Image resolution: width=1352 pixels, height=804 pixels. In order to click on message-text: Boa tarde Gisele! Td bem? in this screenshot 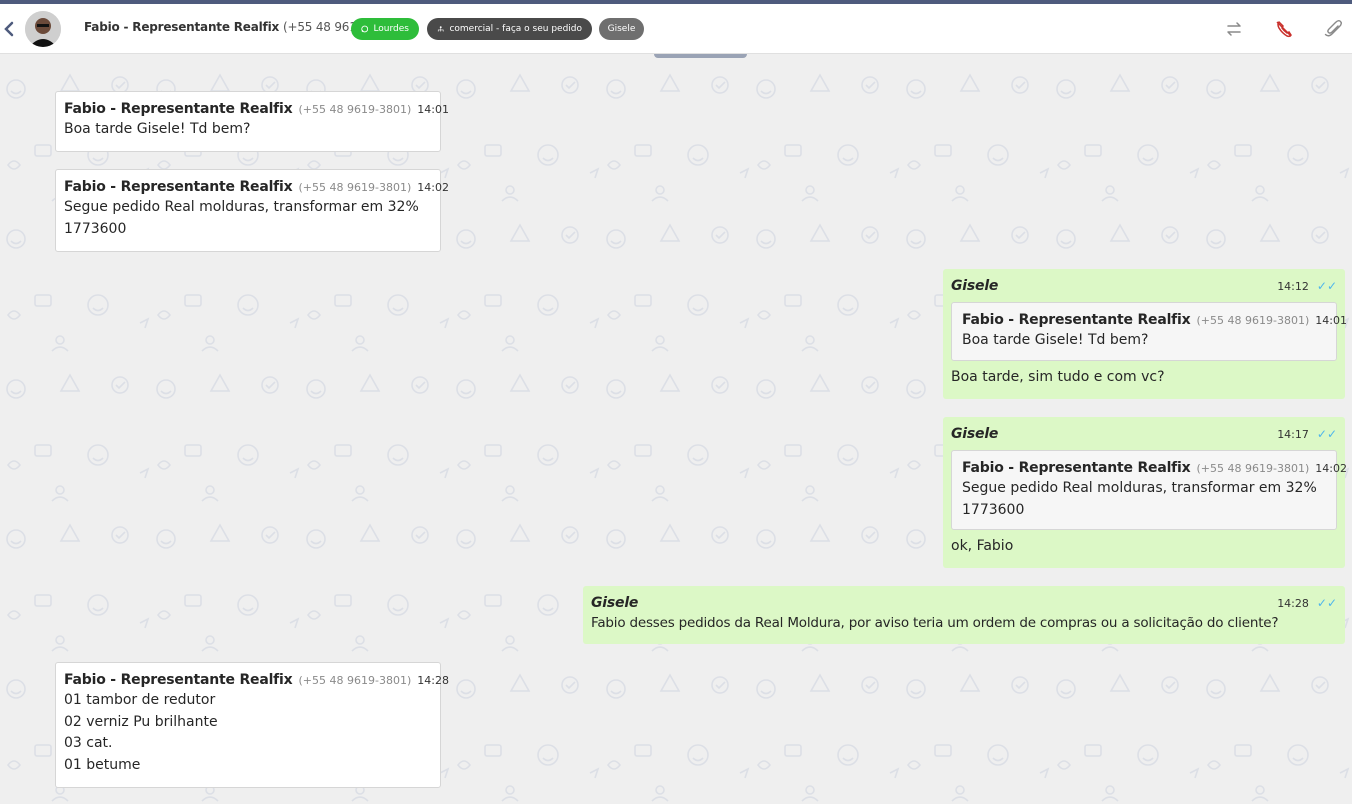, I will do `click(157, 129)`.